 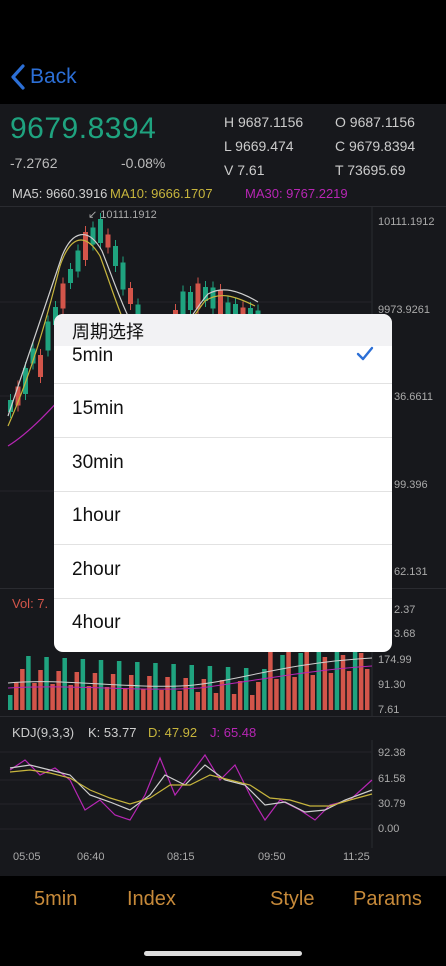 What do you see at coordinates (392, 804) in the screenshot?
I see `kdj-axis-tick: 30.79` at bounding box center [392, 804].